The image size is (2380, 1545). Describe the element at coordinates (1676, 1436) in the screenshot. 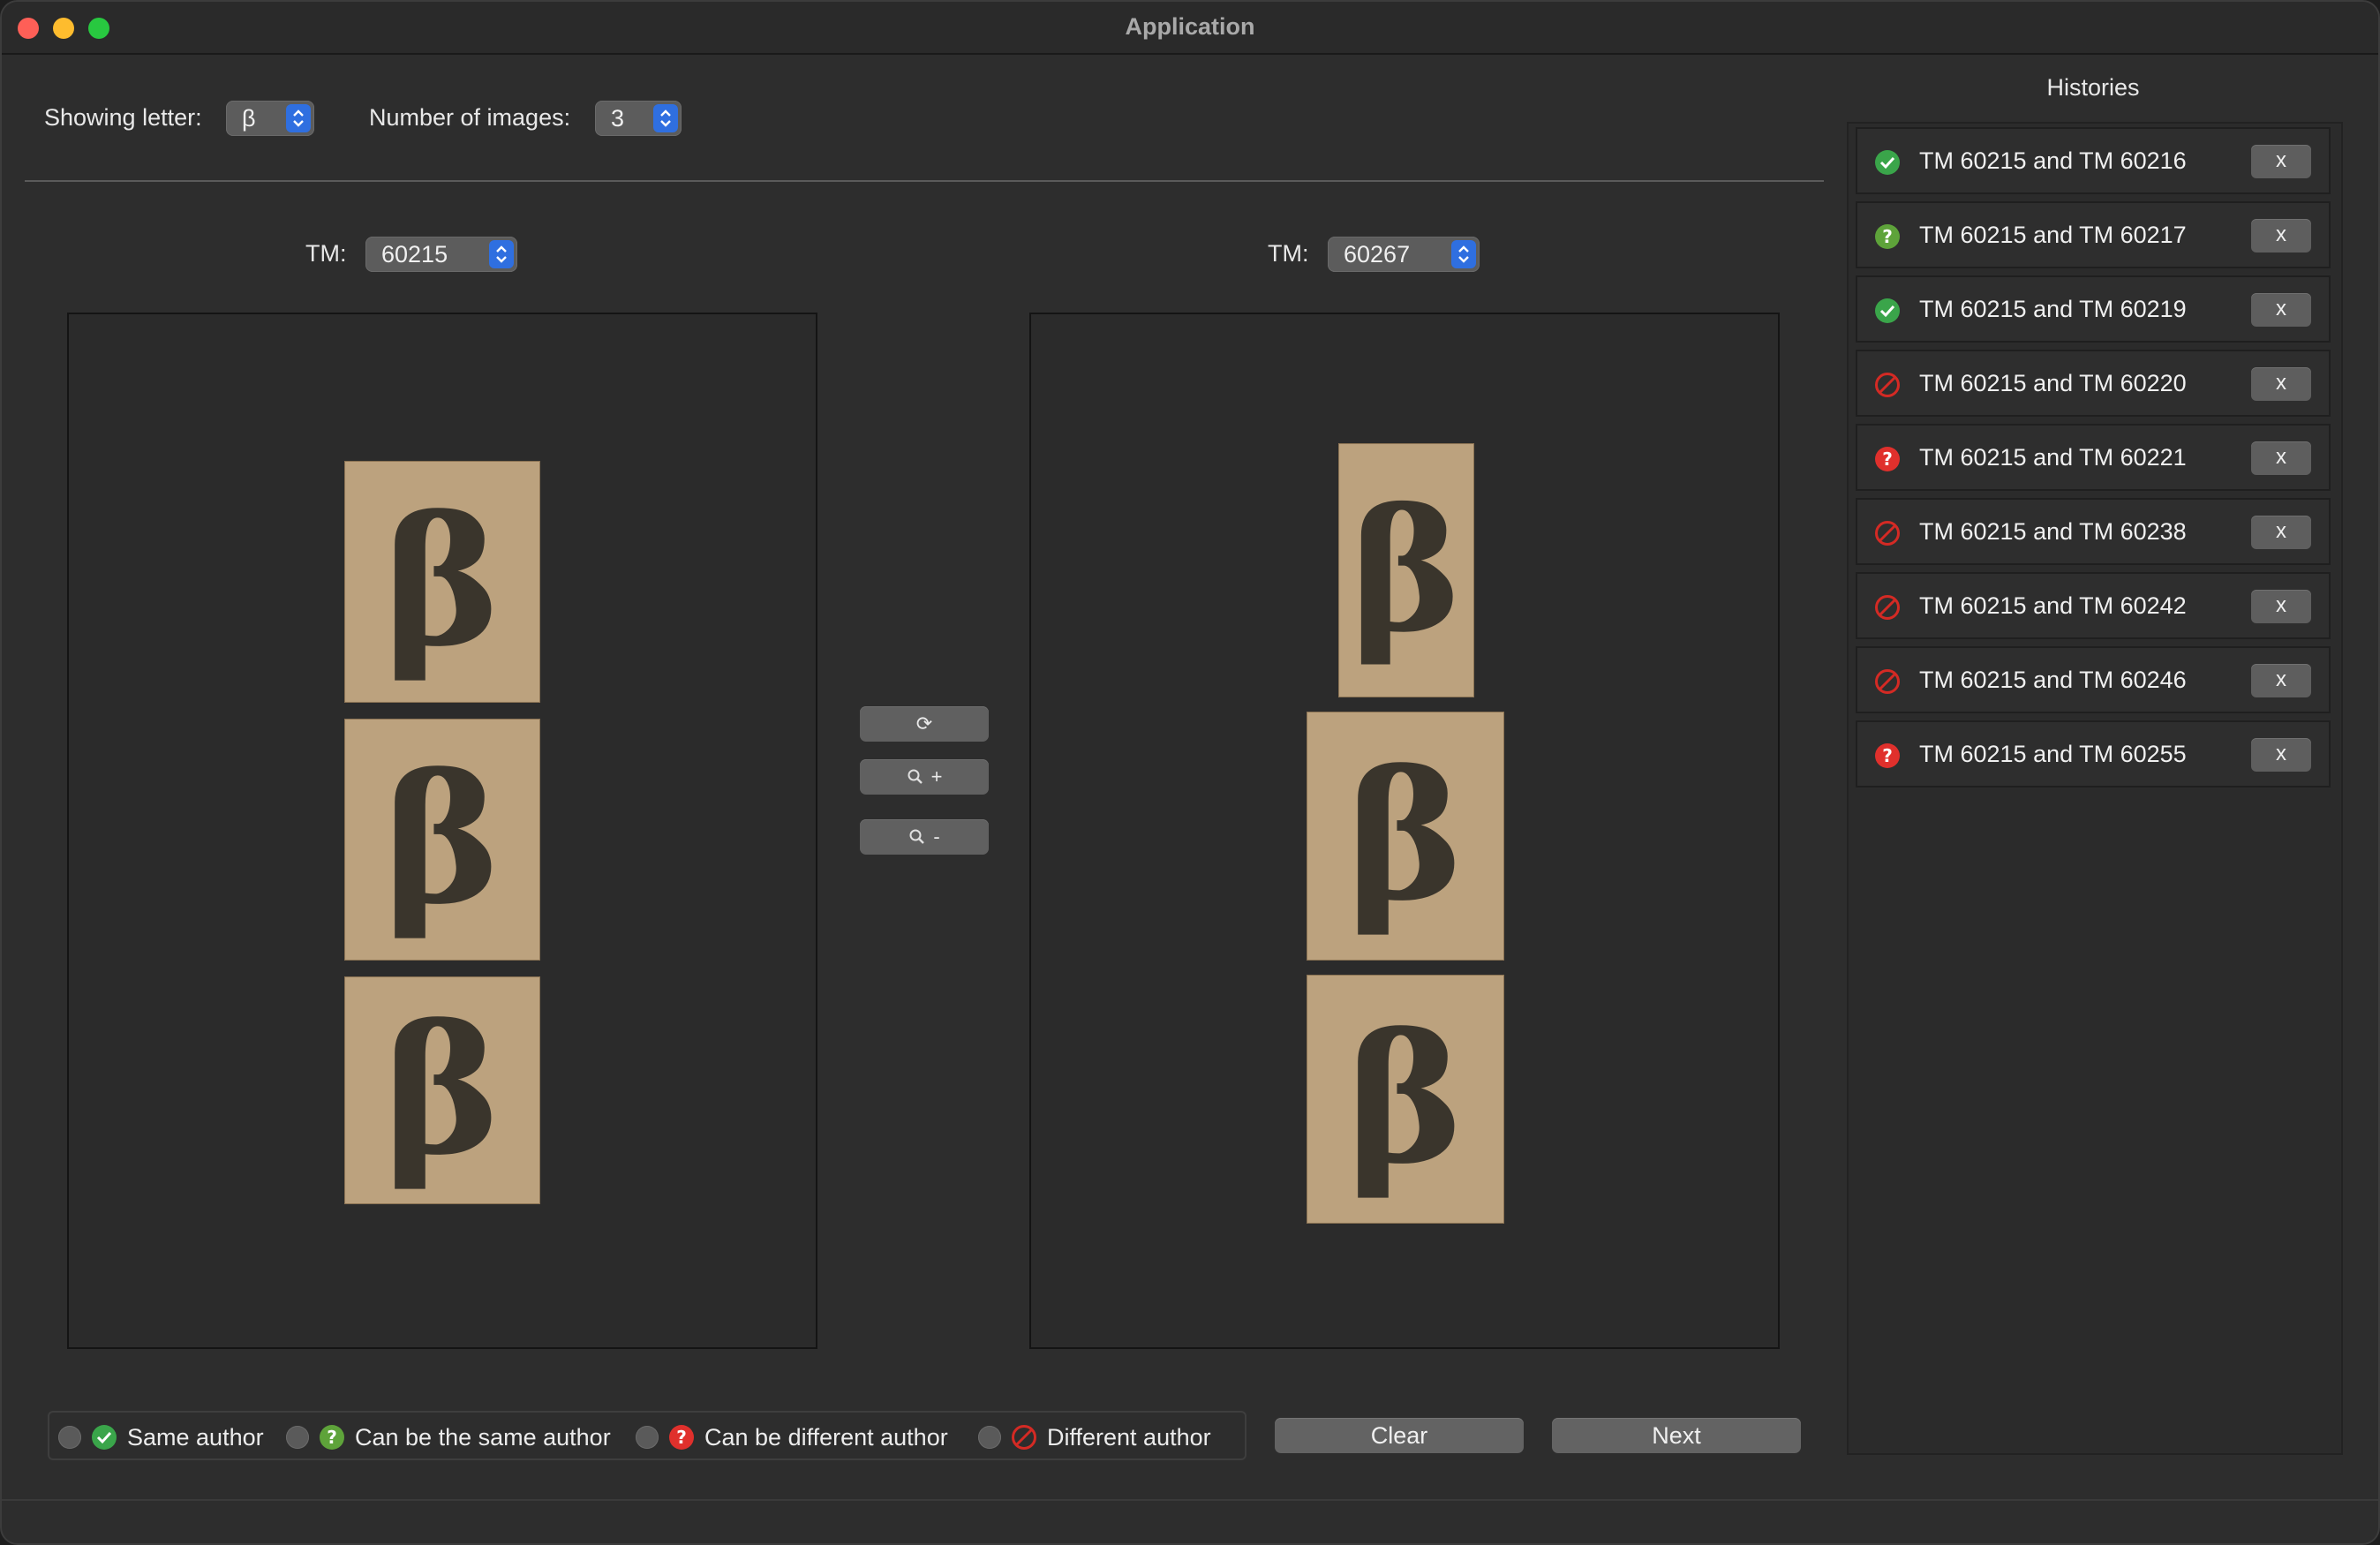

I see `next-button: Next` at that location.